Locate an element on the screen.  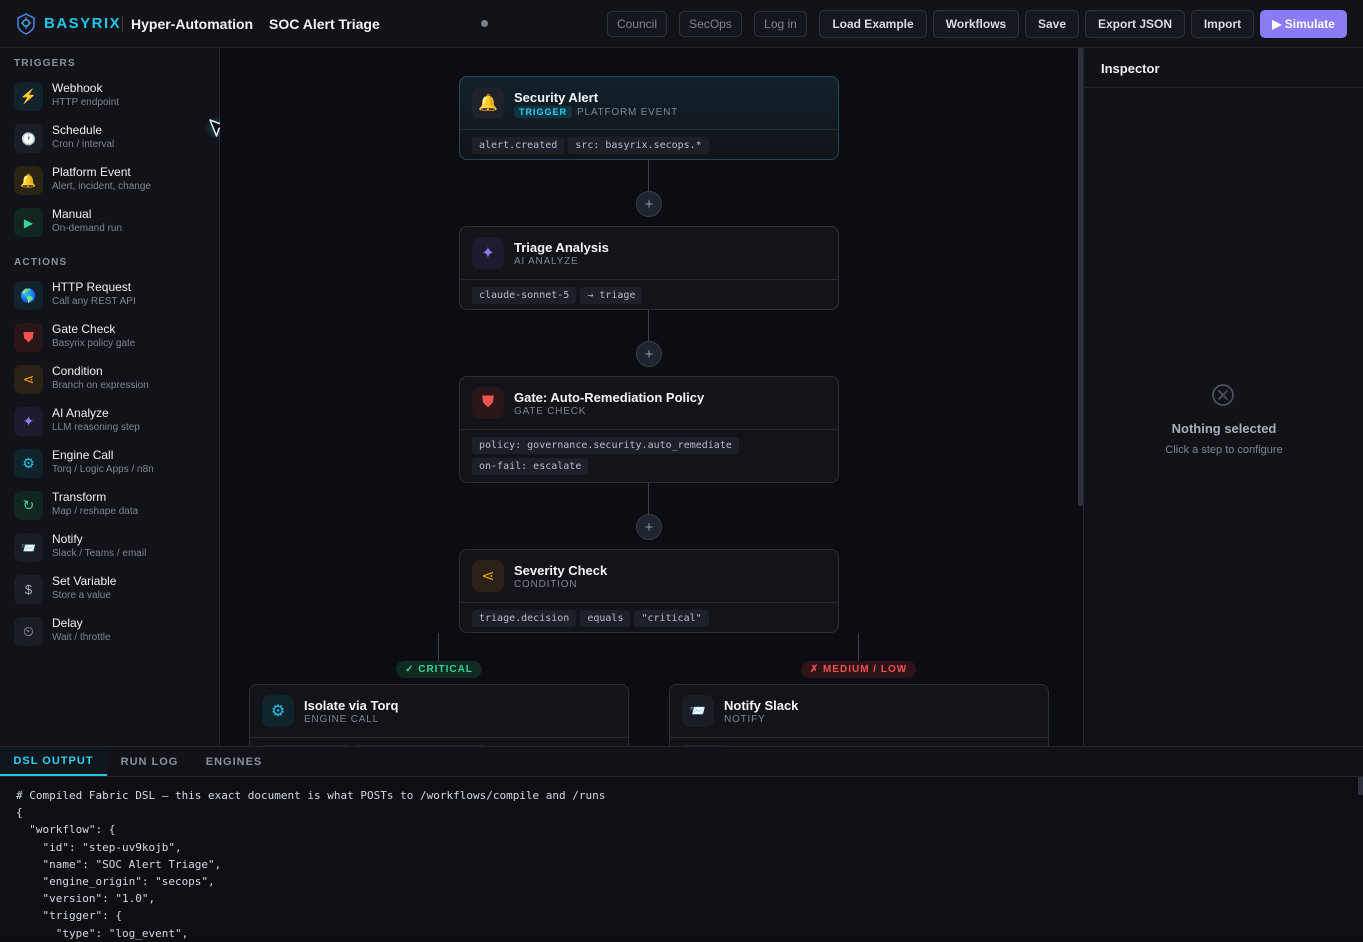
palette-item-subtitle: Store a value is located at coordinates (81, 595).